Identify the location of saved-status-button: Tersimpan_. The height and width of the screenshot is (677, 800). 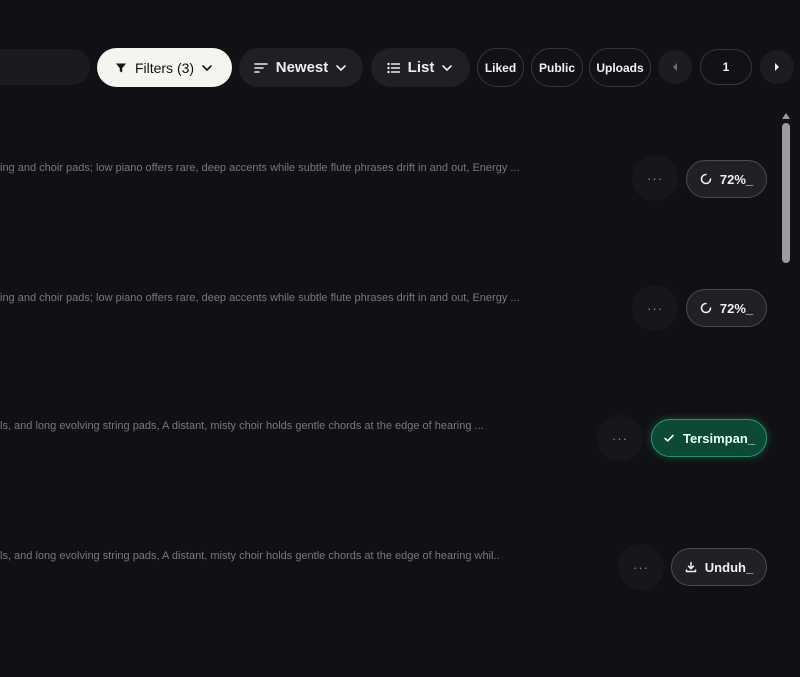
(709, 438).